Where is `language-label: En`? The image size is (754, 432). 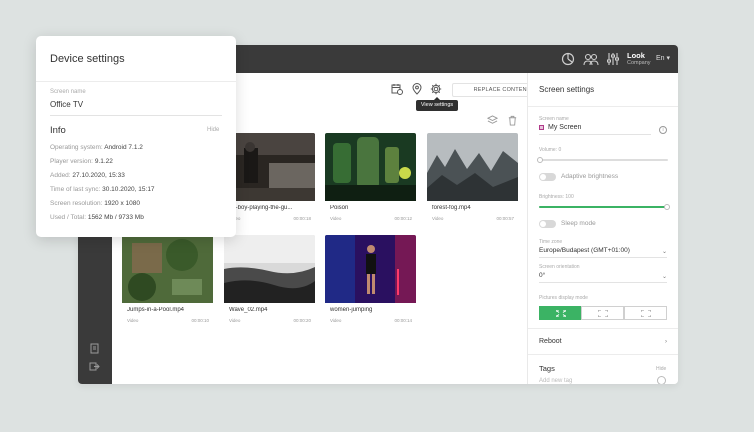
language-label: En is located at coordinates (660, 58).